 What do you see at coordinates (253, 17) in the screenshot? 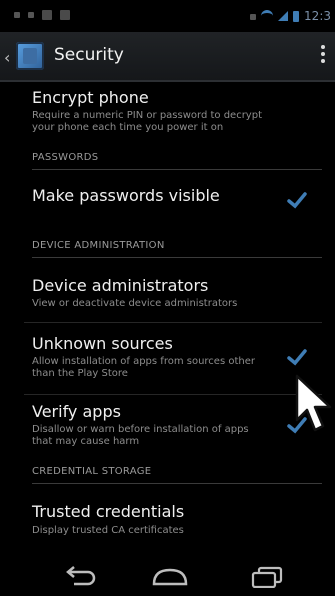
I see `alarm-icon` at bounding box center [253, 17].